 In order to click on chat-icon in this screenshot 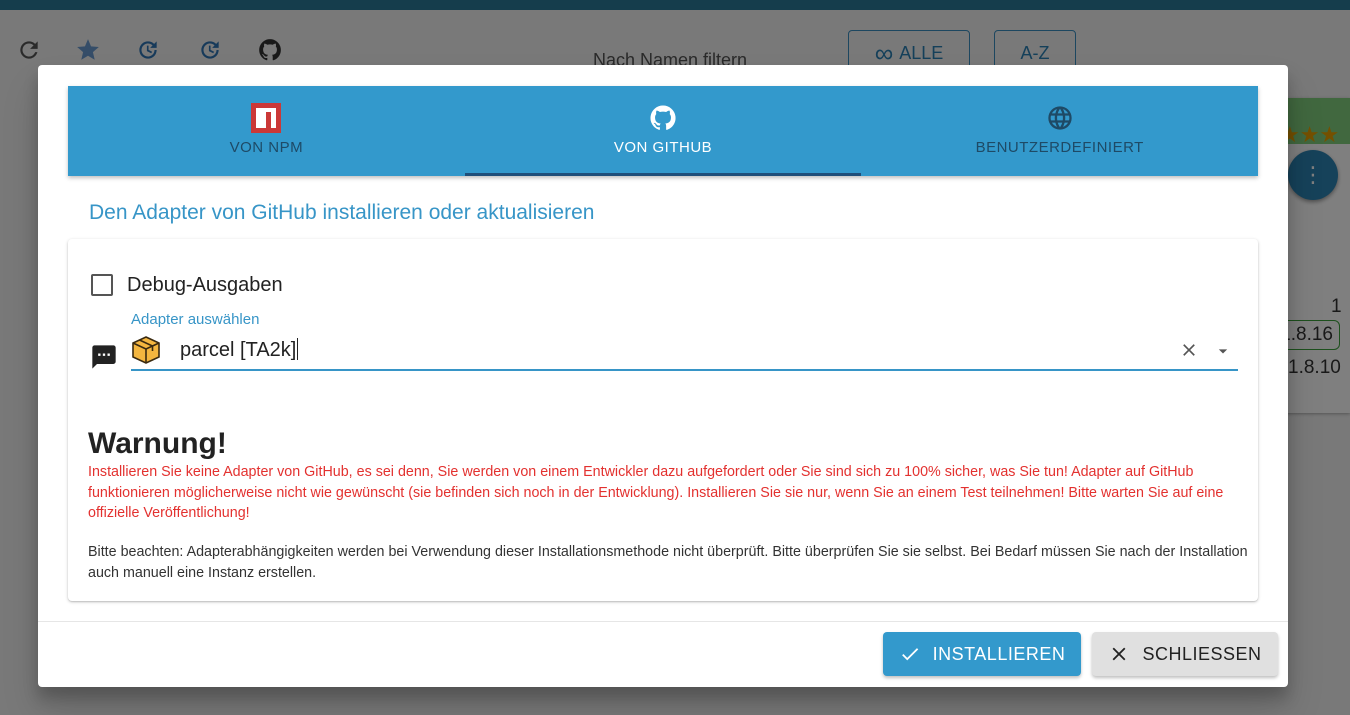, I will do `click(104, 357)`.